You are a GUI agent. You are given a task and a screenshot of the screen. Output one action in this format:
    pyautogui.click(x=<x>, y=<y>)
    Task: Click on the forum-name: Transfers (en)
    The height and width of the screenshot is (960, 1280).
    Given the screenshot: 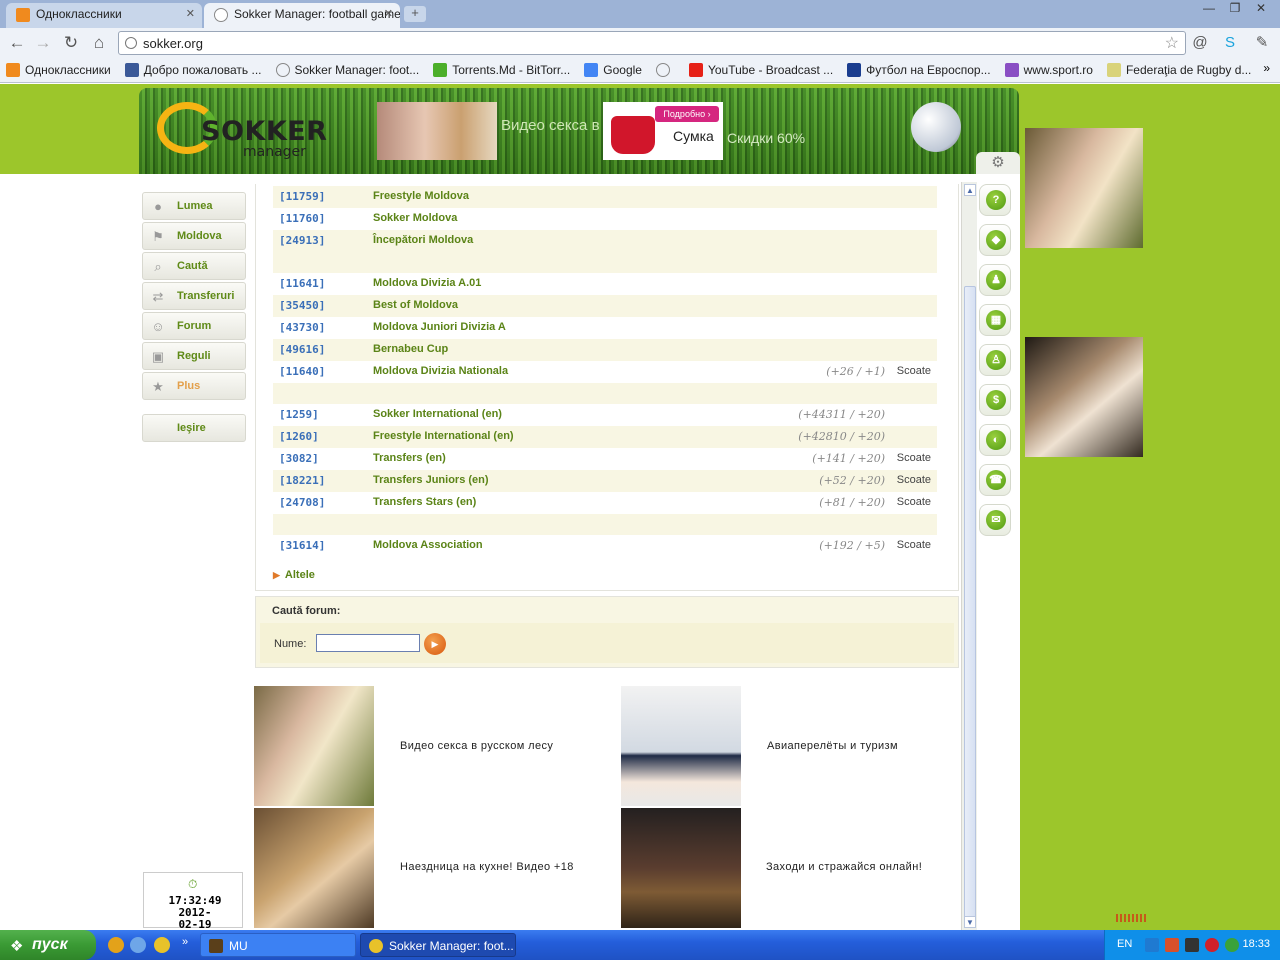 What is the action you would take?
    pyautogui.click(x=409, y=458)
    